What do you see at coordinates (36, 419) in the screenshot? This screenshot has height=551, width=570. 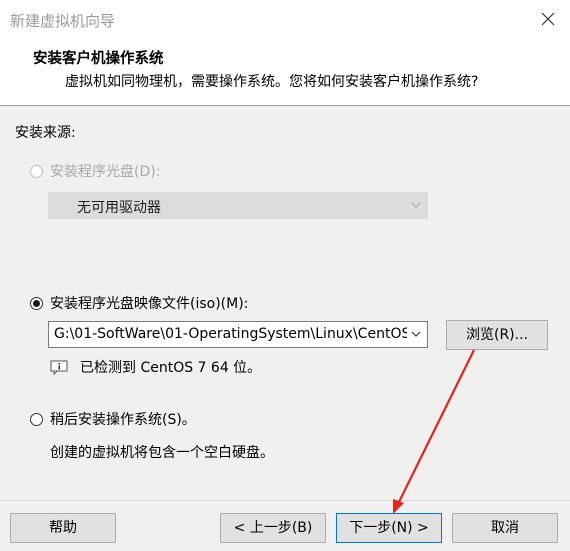 I see `install-later-radio` at bounding box center [36, 419].